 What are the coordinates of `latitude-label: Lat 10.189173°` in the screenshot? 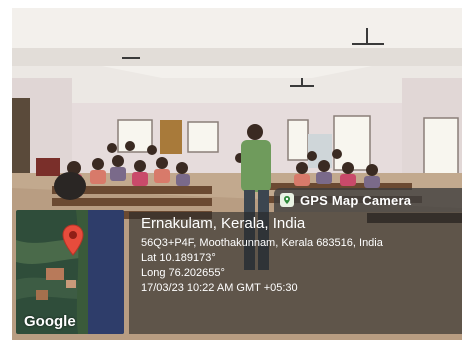 It's located at (178, 258).